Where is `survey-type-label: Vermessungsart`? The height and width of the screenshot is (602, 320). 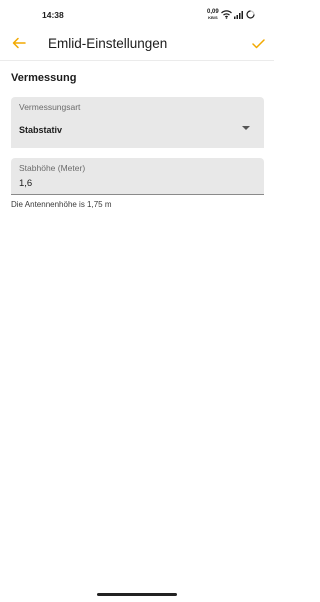
survey-type-label: Vermessungsart is located at coordinates (50, 107).